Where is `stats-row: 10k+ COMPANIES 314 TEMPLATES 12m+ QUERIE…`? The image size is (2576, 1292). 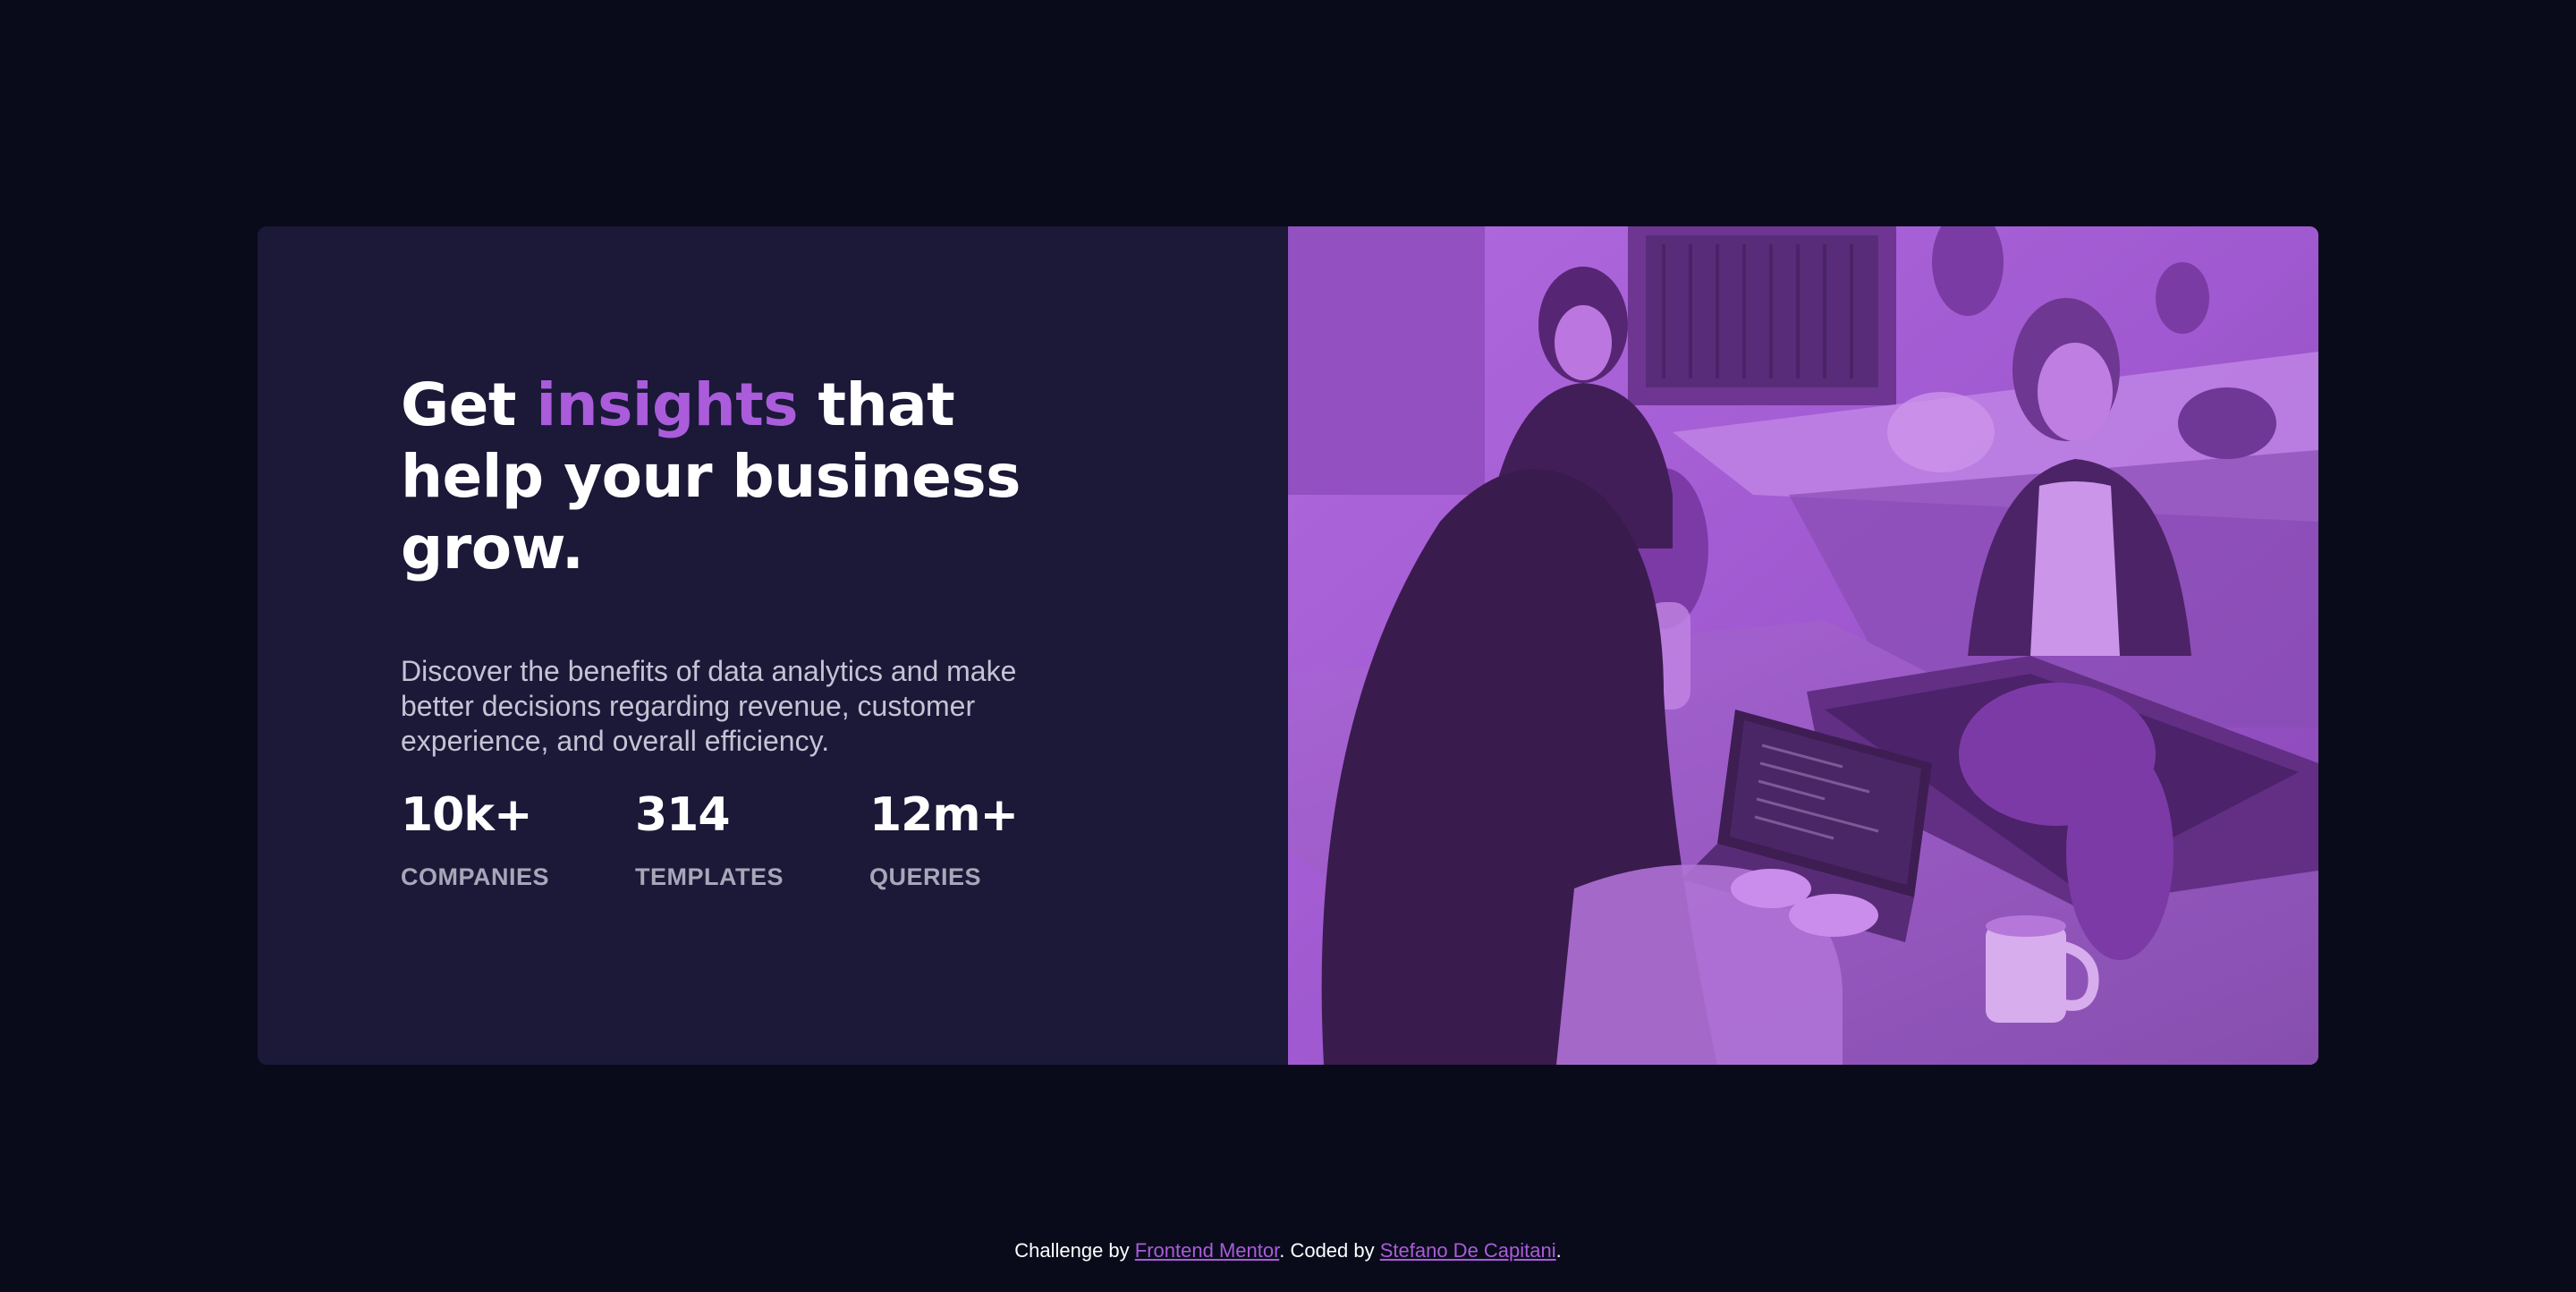 stats-row: 10k+ COMPANIES 314 TEMPLATES 12m+ QUERIE… is located at coordinates (752, 839).